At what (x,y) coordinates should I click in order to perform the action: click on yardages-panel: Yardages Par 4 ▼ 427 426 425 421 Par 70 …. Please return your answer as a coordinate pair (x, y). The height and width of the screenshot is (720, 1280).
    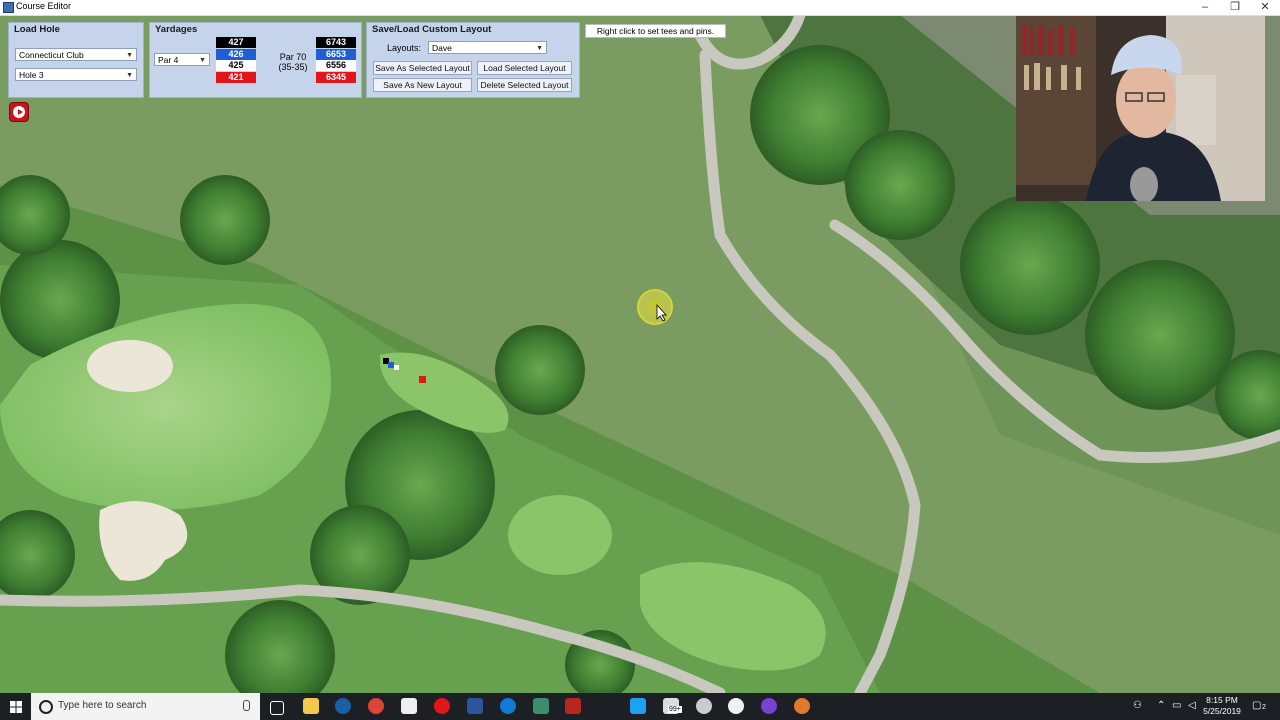
    Looking at the image, I should click on (255, 60).